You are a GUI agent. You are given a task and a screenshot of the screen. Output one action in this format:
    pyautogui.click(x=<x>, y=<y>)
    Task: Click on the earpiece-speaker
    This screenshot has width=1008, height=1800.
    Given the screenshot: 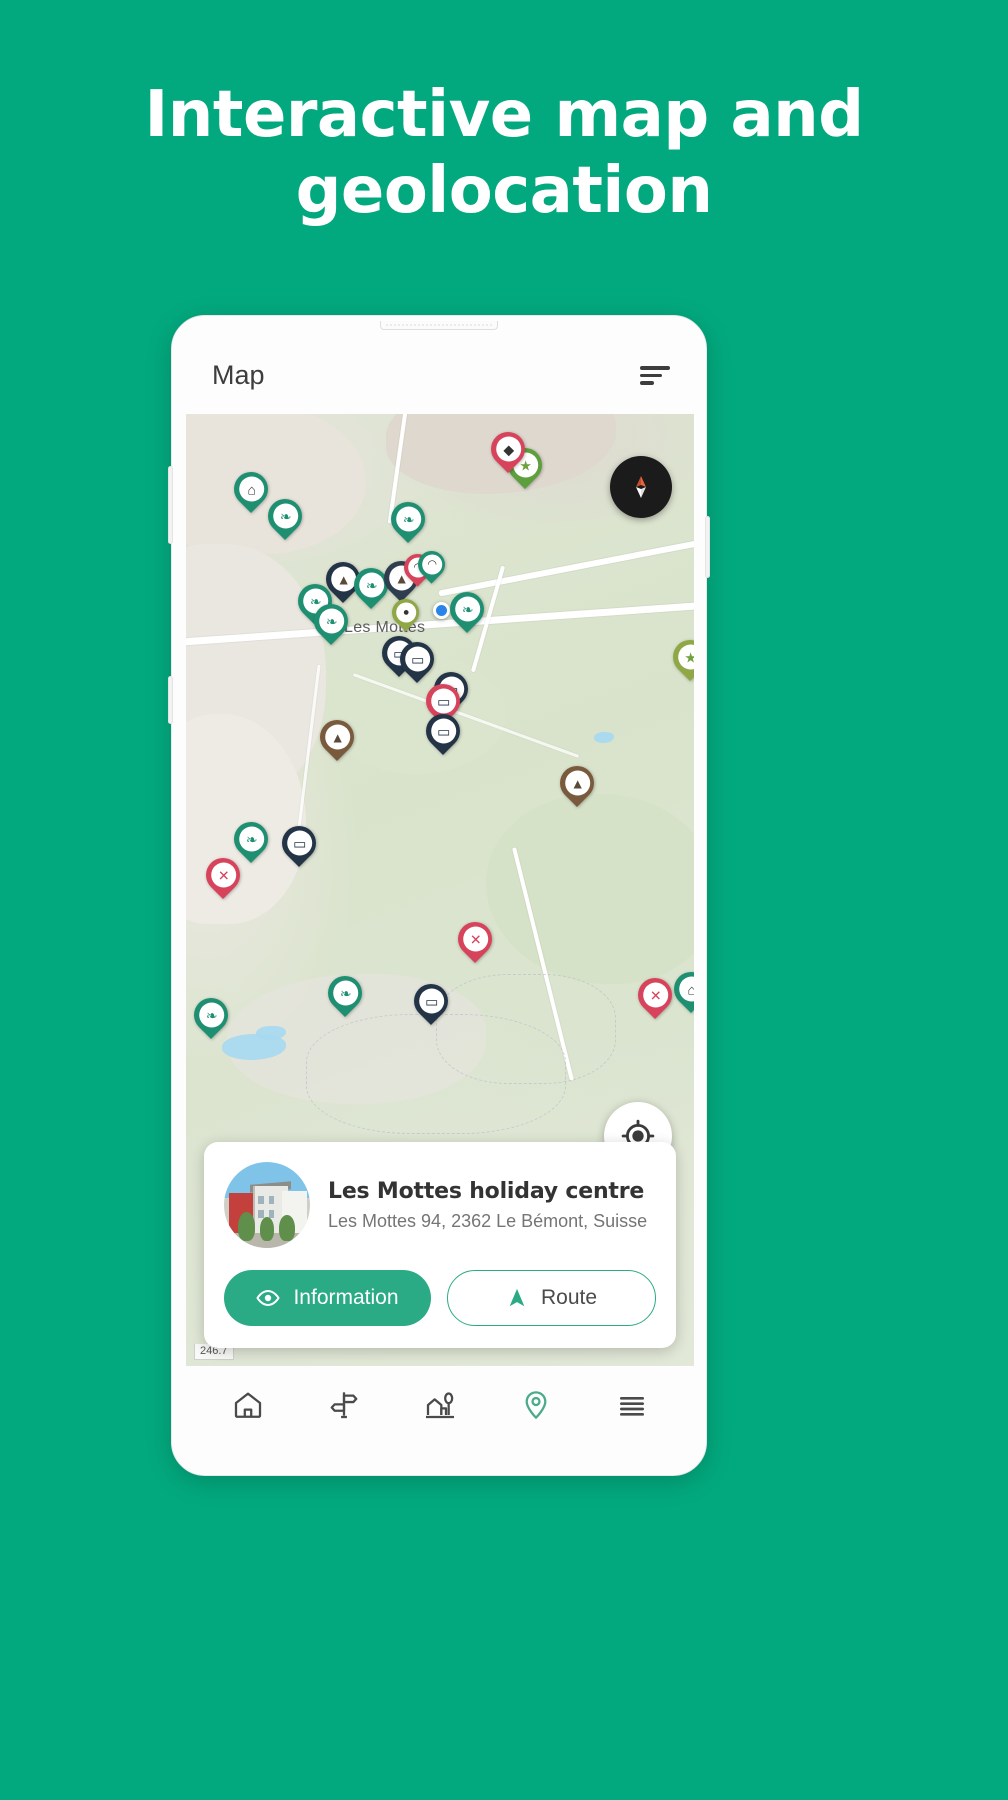 What is the action you would take?
    pyautogui.click(x=439, y=325)
    